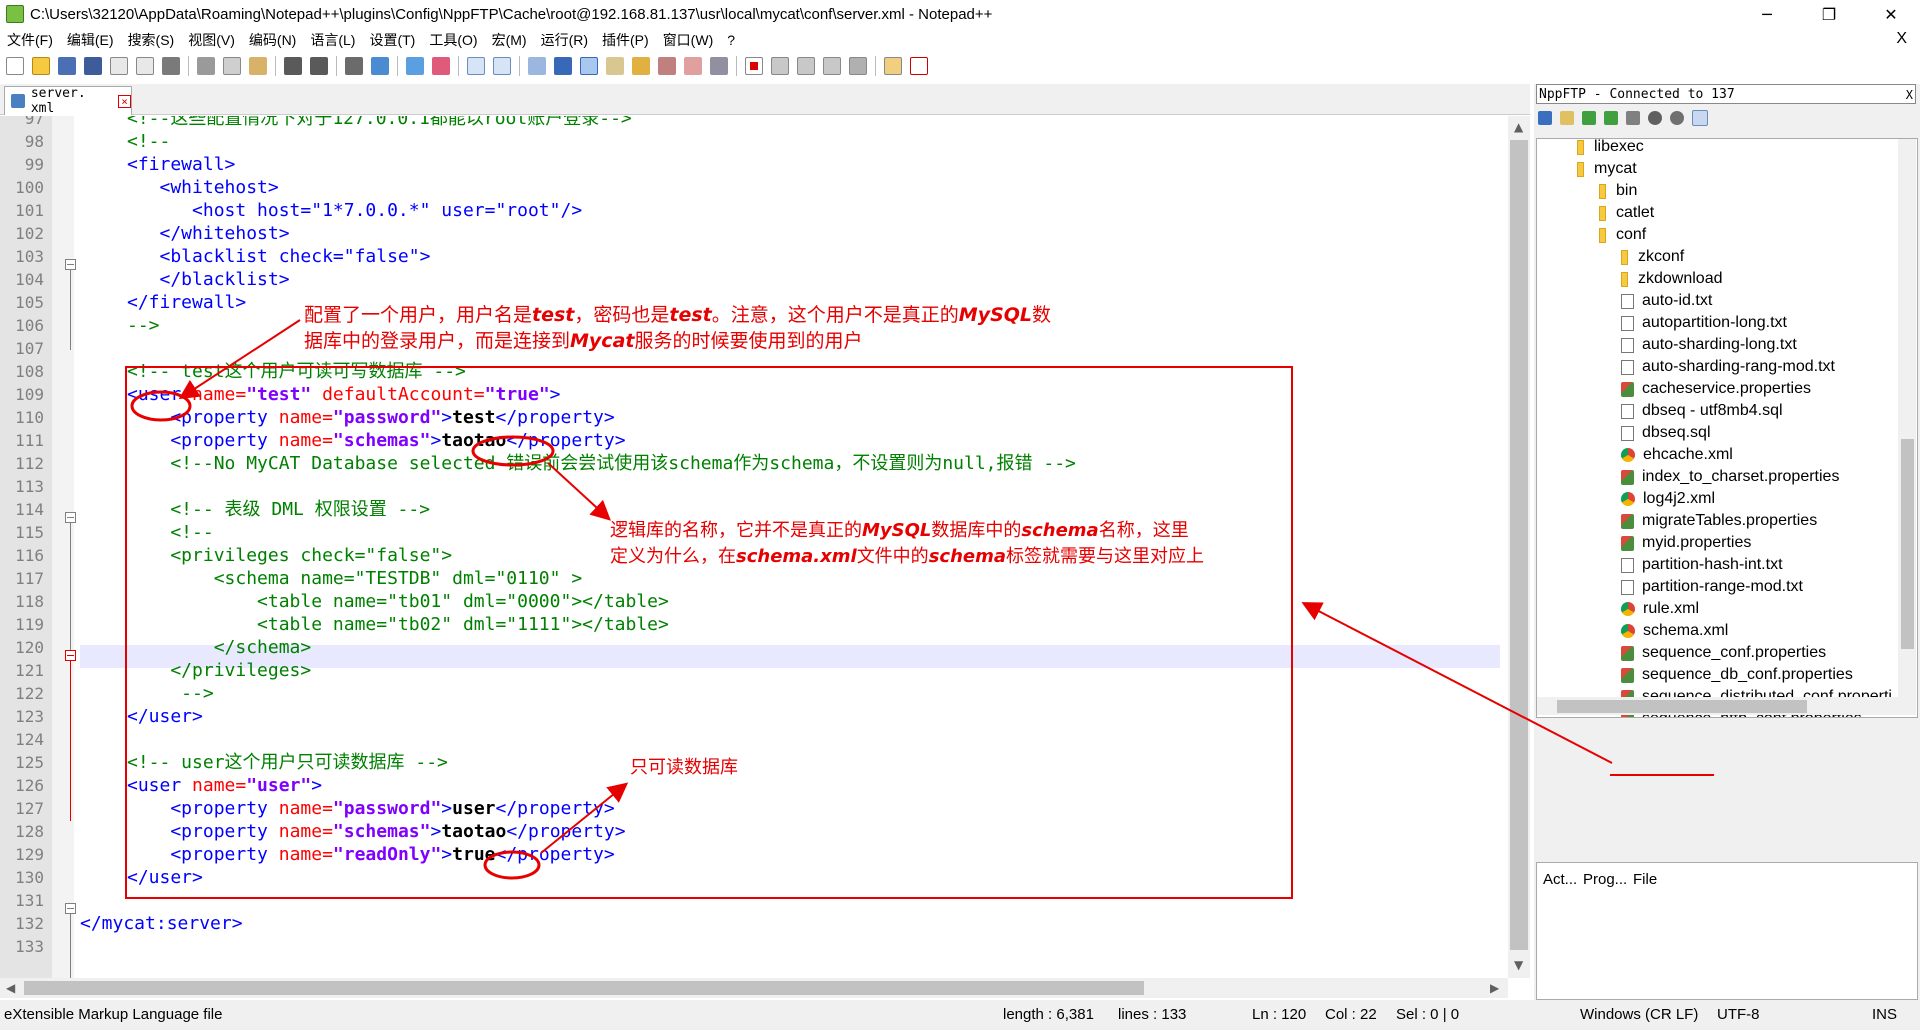 The height and width of the screenshot is (1030, 1920). Describe the element at coordinates (1709, 345) in the screenshot. I see `tree-item: auto-sharding-long.txt` at that location.